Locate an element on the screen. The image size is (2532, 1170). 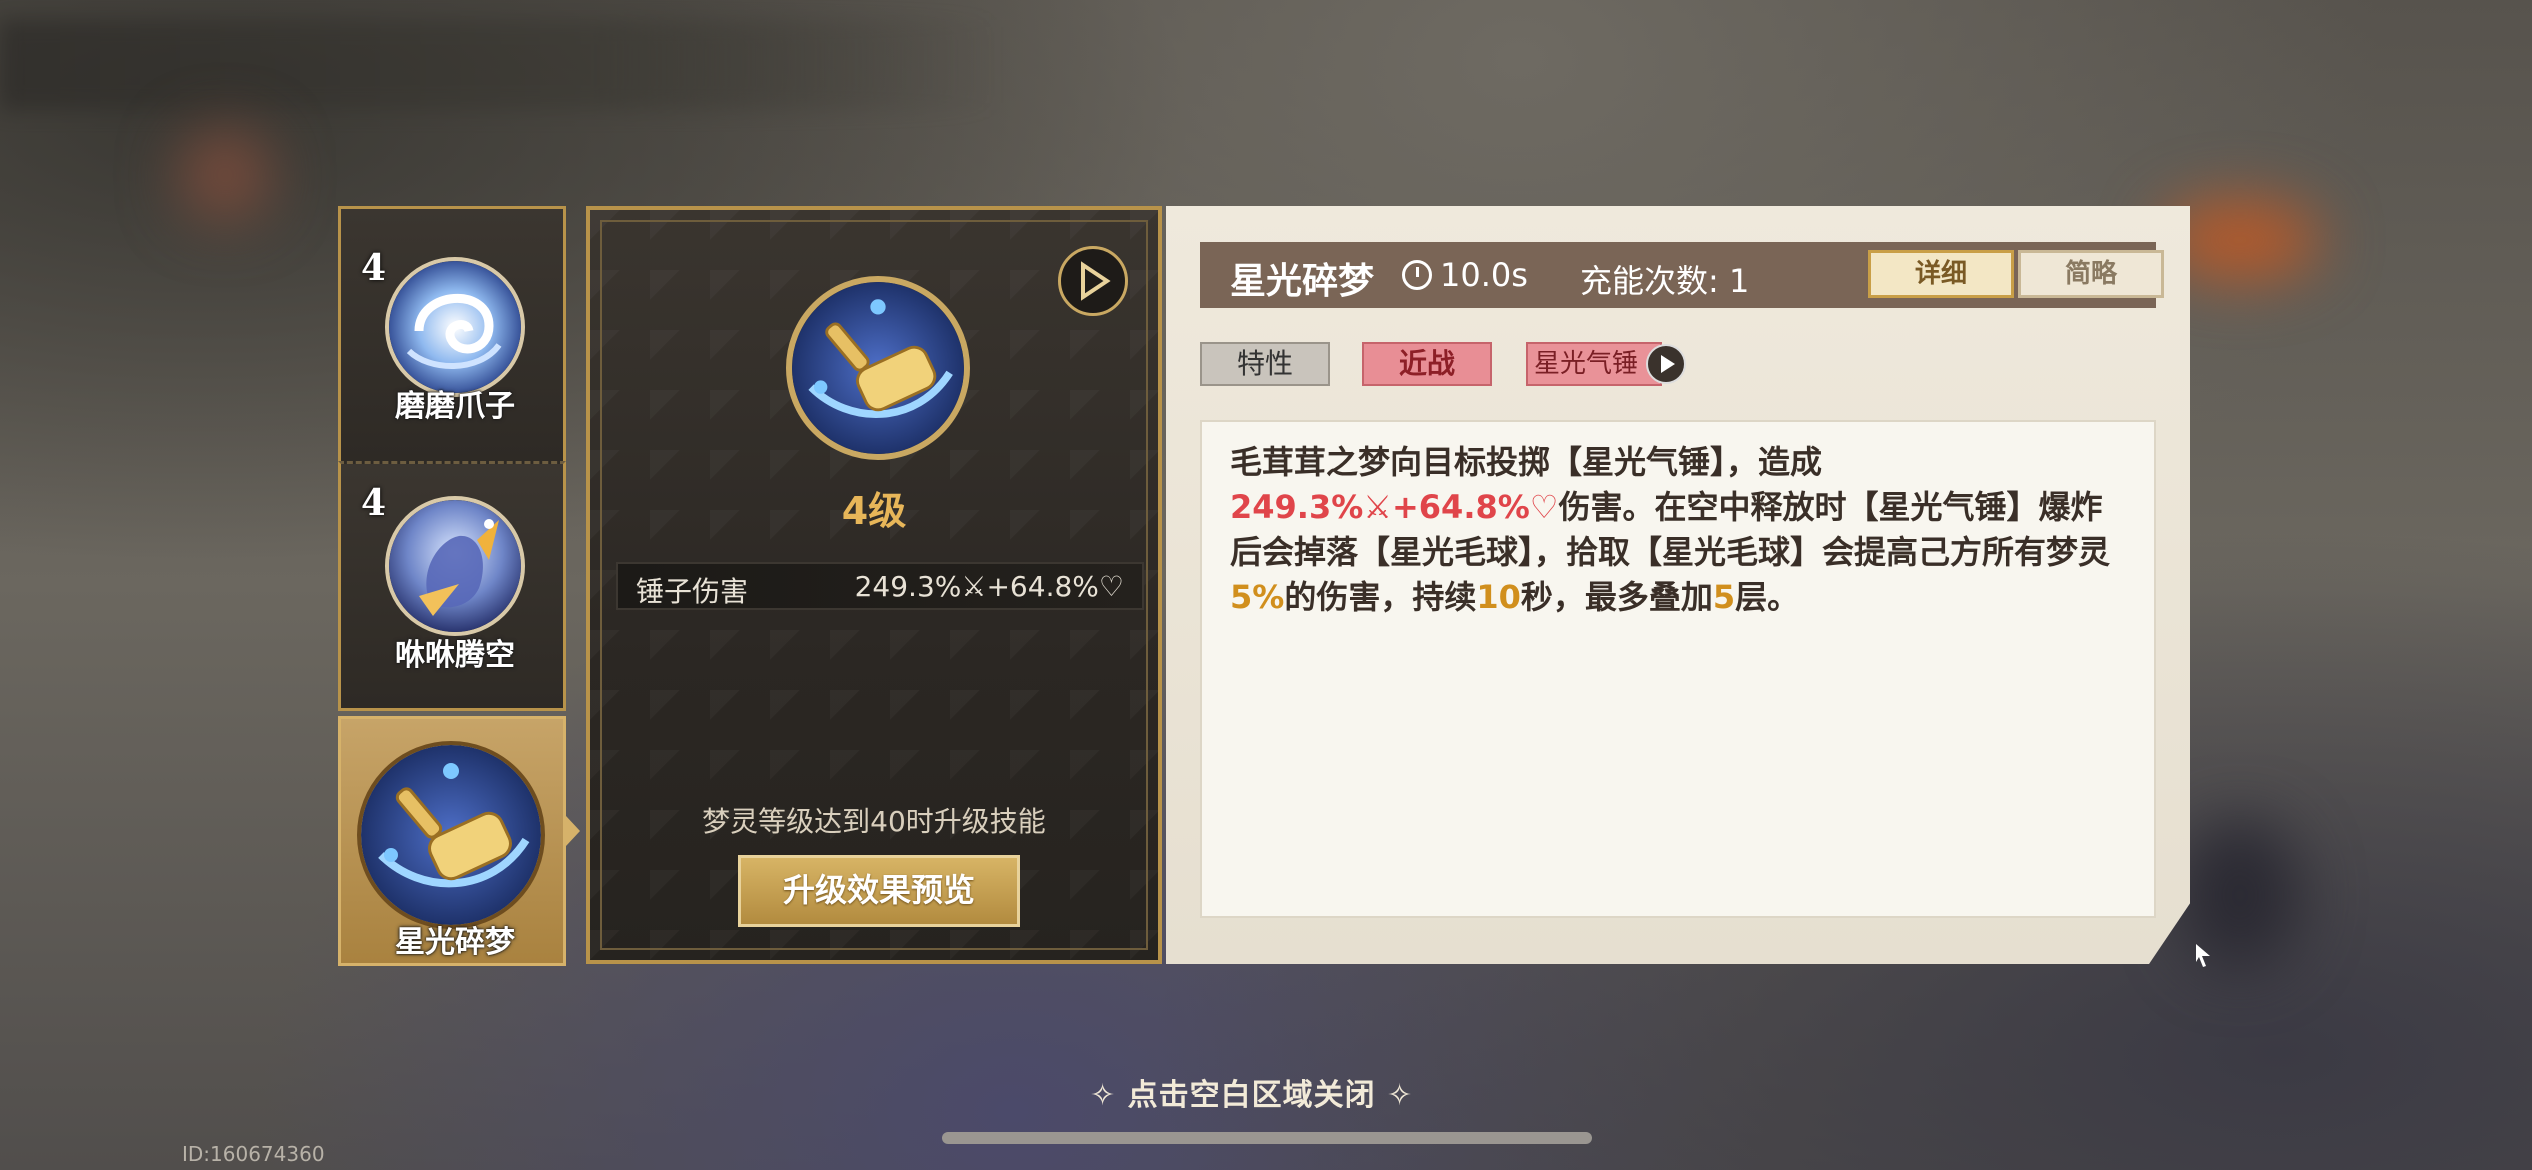
skill-title: 星光碎梦 is located at coordinates (1302, 281).